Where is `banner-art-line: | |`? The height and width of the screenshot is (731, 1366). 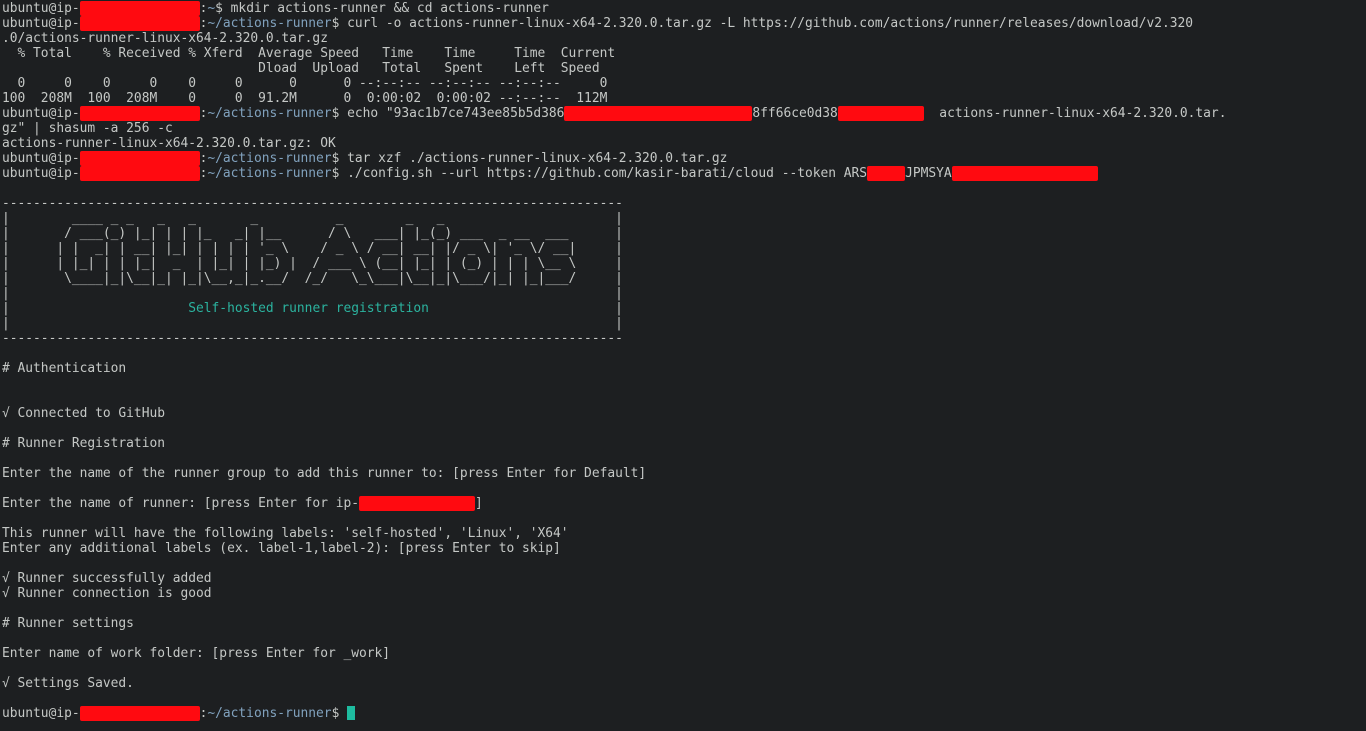 banner-art-line: | | is located at coordinates (312, 293).